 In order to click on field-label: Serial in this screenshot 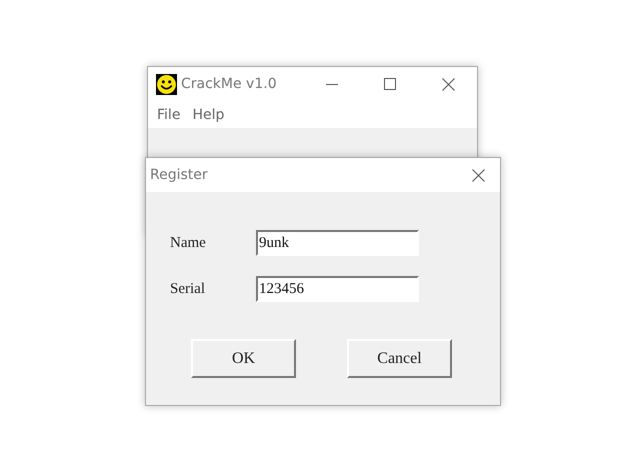, I will do `click(188, 289)`.